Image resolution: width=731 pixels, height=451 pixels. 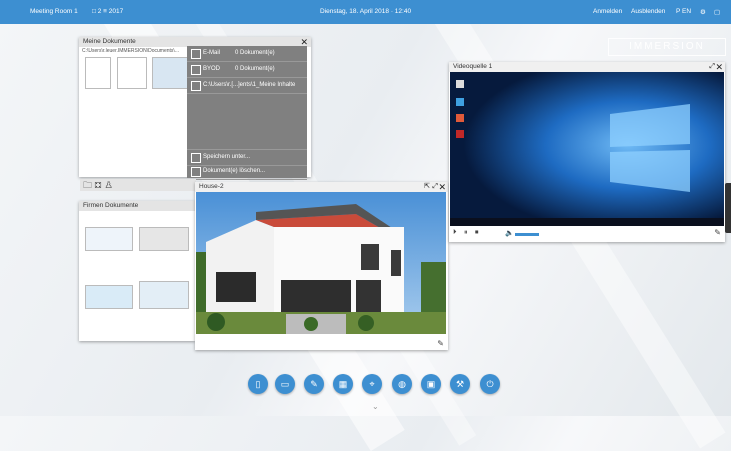 What do you see at coordinates (703, 12) in the screenshot?
I see `gear-icon: ⚙` at bounding box center [703, 12].